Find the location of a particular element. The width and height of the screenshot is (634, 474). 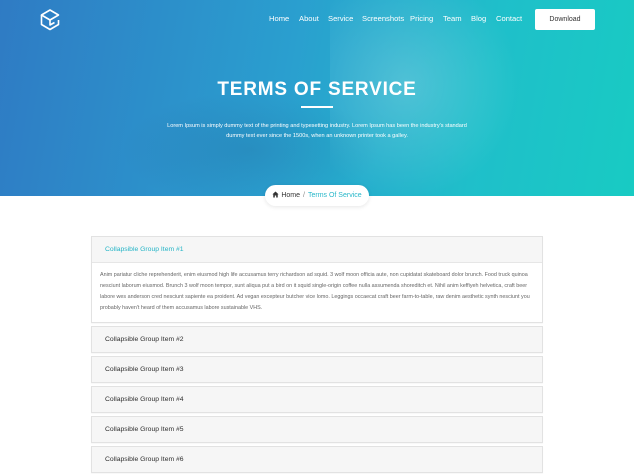

accordion-header-2: Collapsible Group Item #2 is located at coordinates (317, 339).